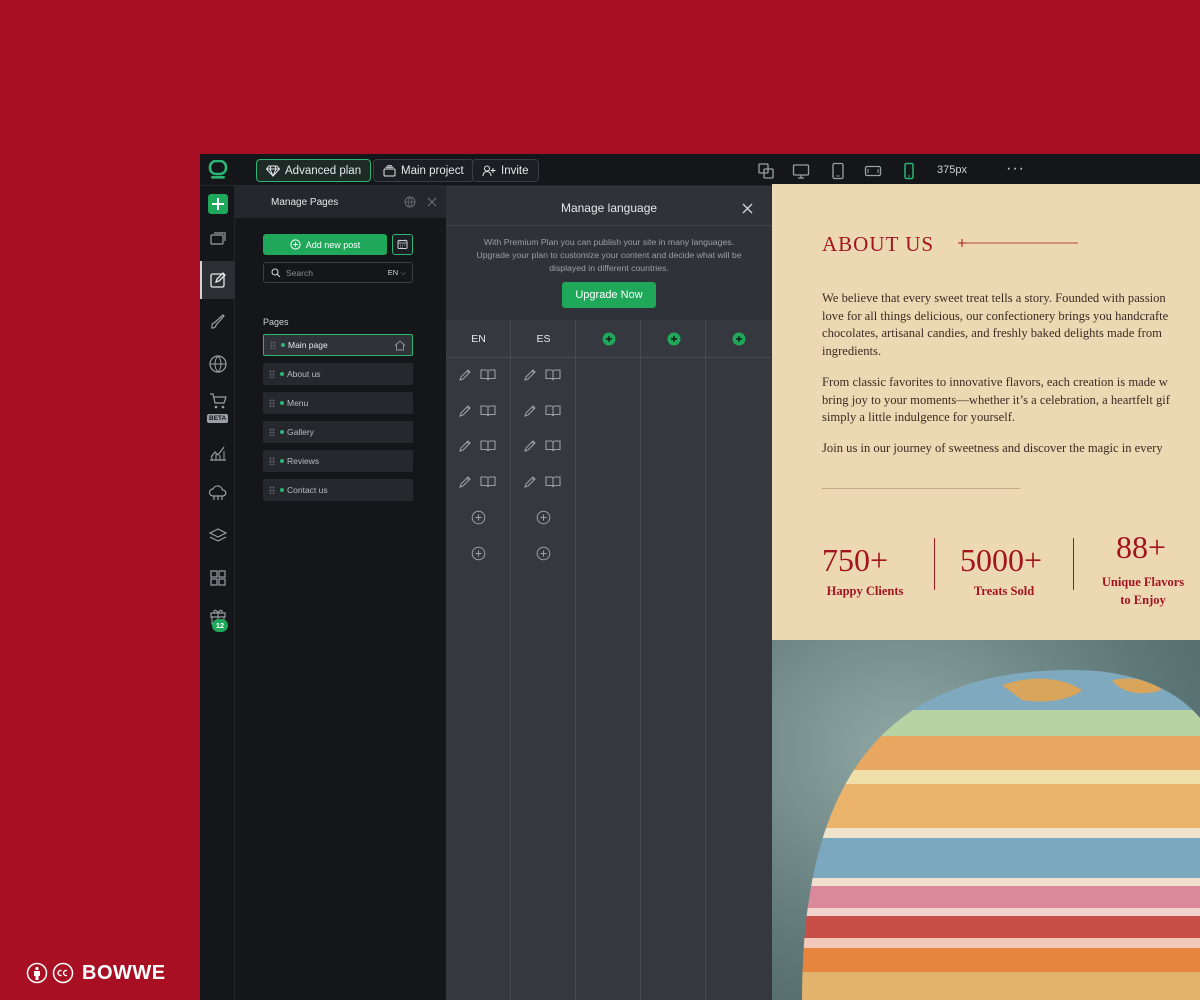 The height and width of the screenshot is (1000, 1200). Describe the element at coordinates (402, 244) in the screenshot. I see `calendar-button` at that location.